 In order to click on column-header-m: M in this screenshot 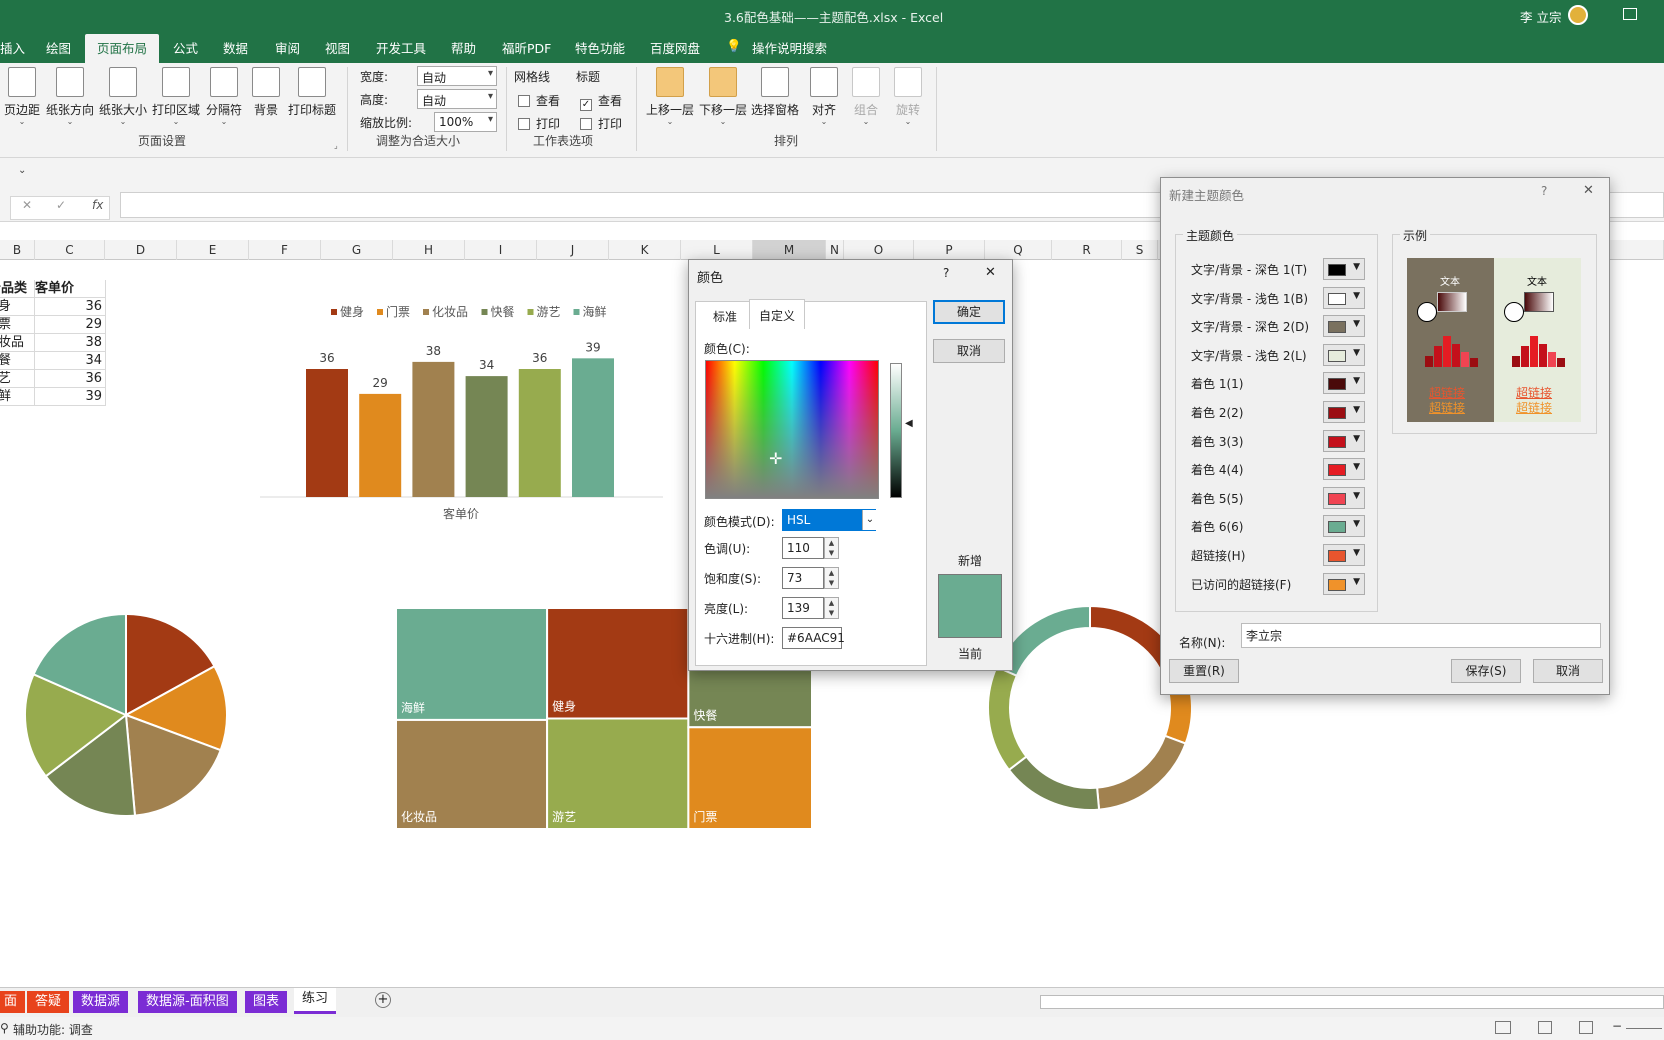, I will do `click(789, 250)`.